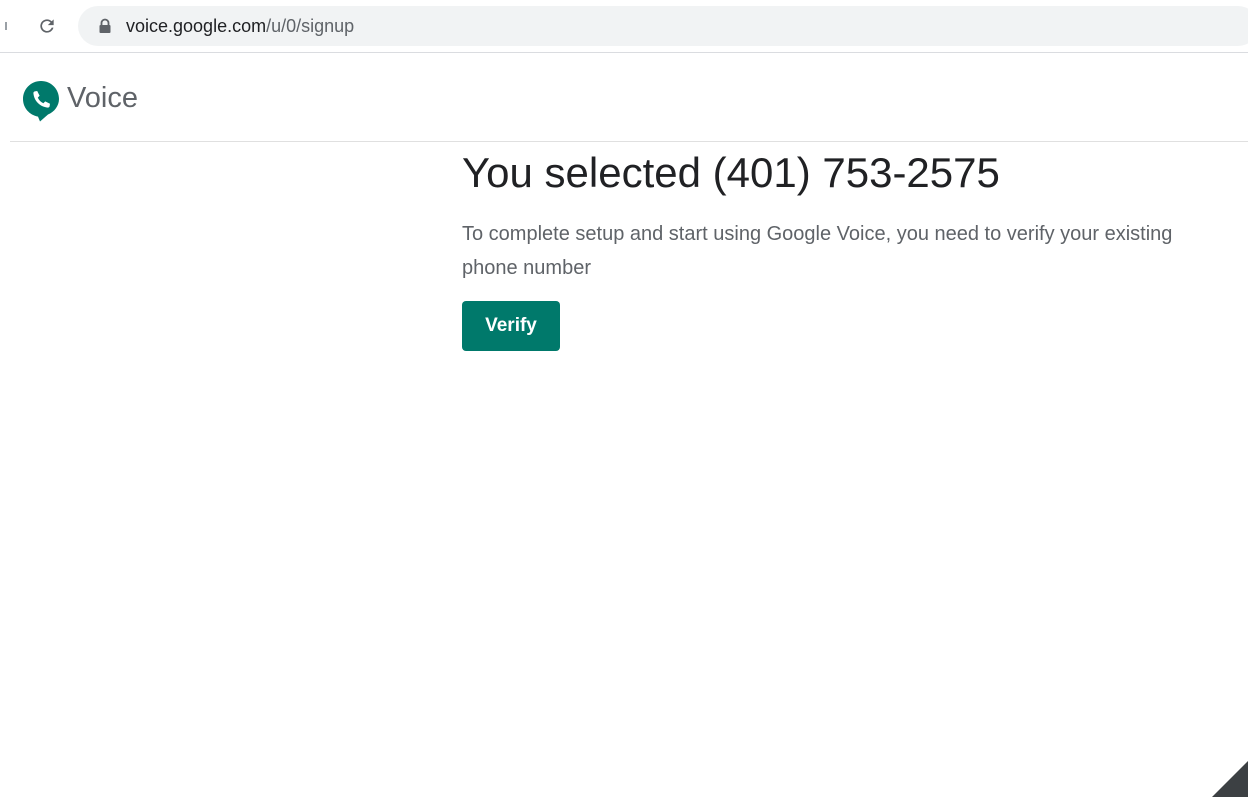 This screenshot has height=797, width=1248. I want to click on reload-button, so click(47, 26).